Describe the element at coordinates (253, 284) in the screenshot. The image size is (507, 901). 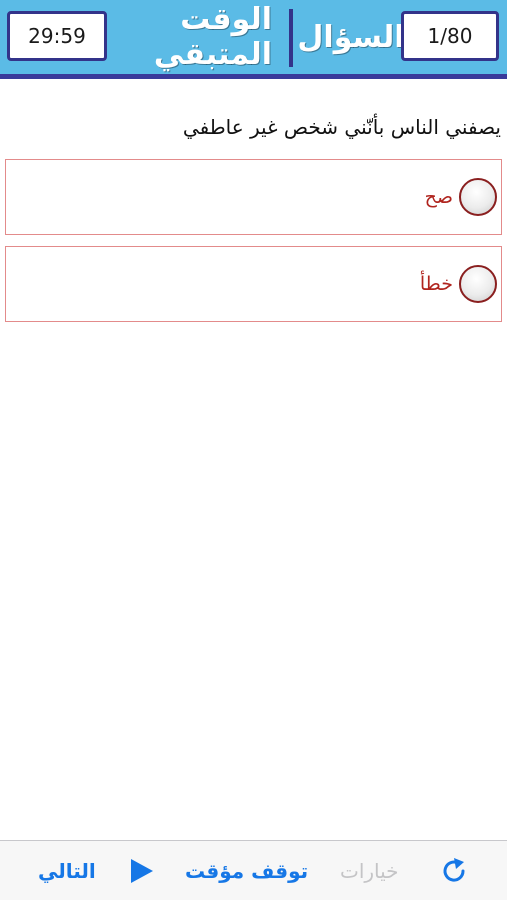
I see `answer-option-false: خطأ` at that location.